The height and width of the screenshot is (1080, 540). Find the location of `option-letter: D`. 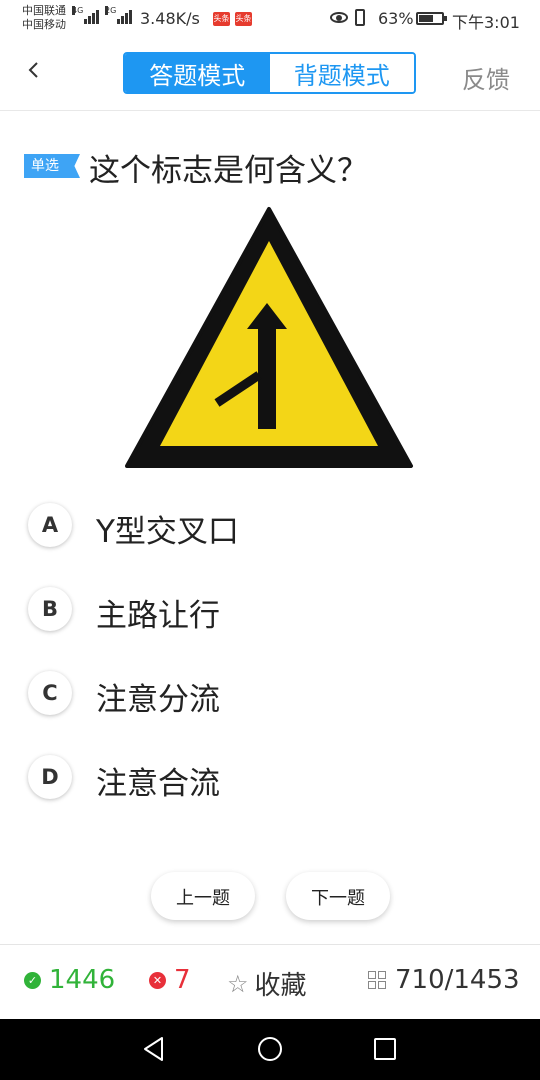

option-letter: D is located at coordinates (50, 777).